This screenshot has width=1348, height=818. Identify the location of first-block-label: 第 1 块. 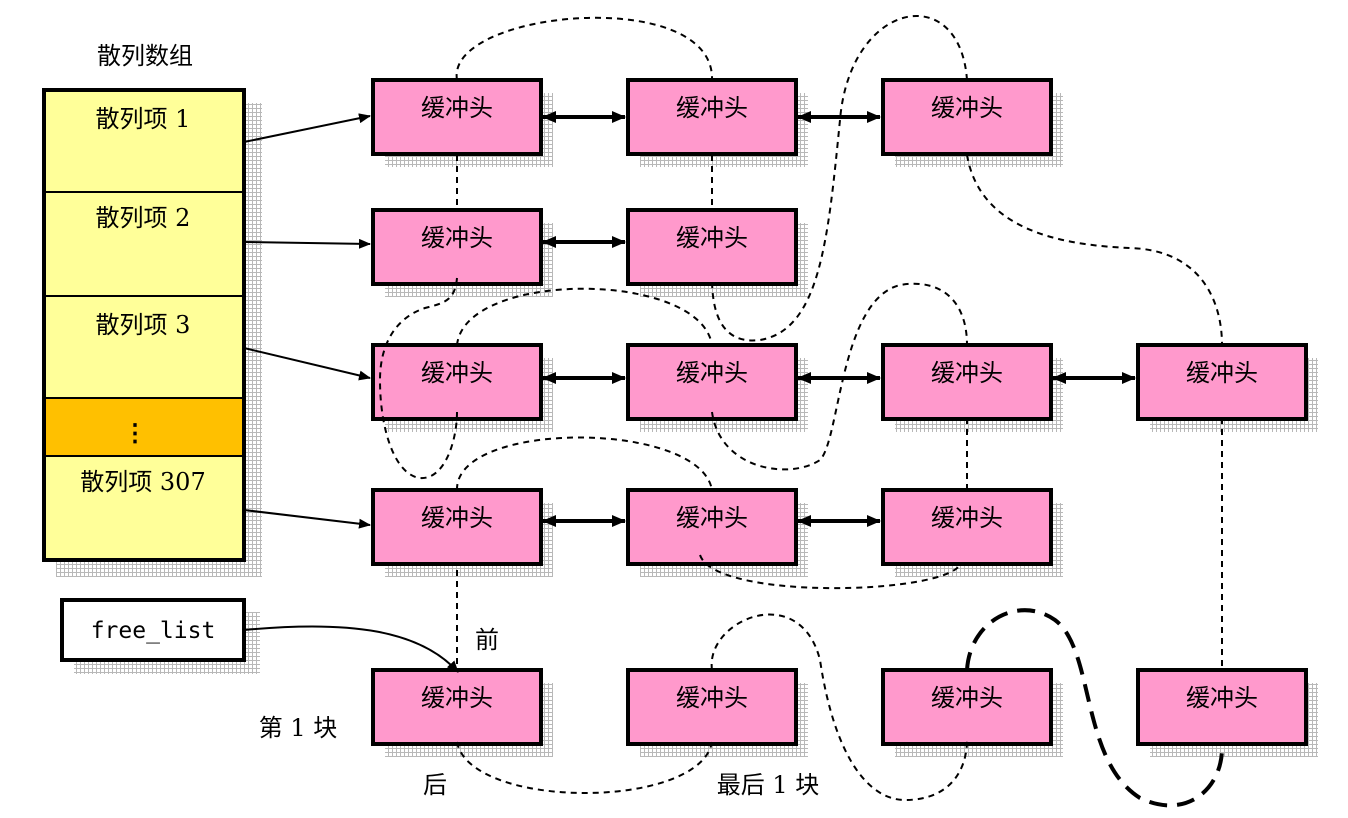
(298, 728).